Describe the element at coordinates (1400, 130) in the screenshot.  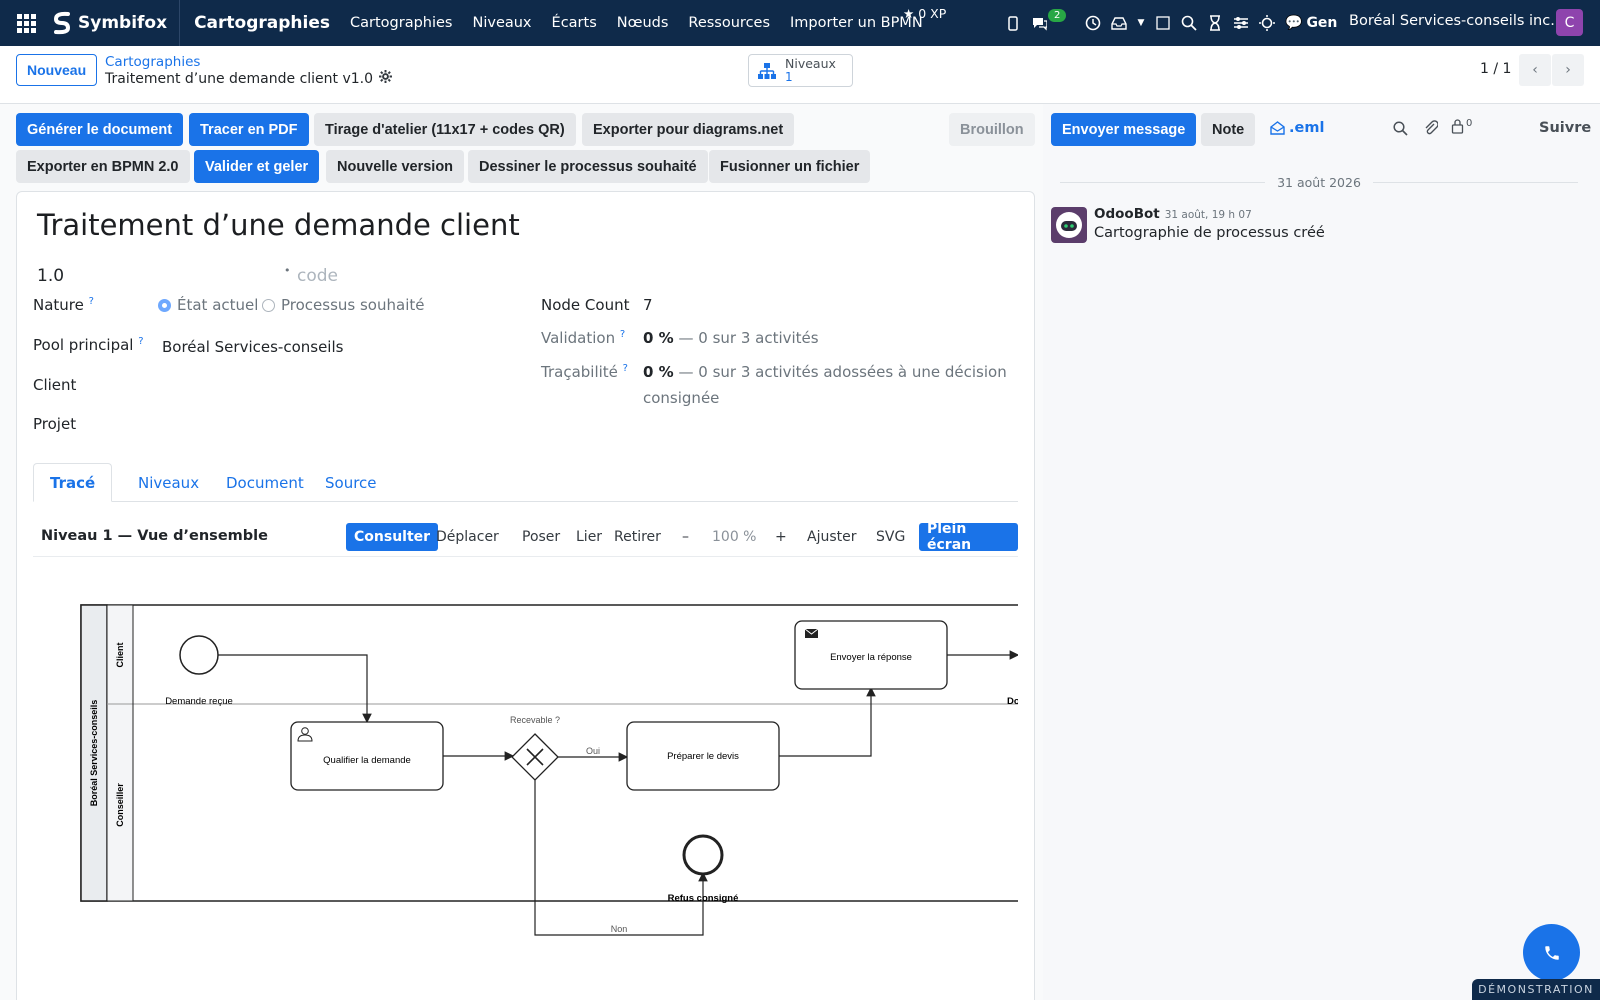
I see `chatter-search-icon` at that location.